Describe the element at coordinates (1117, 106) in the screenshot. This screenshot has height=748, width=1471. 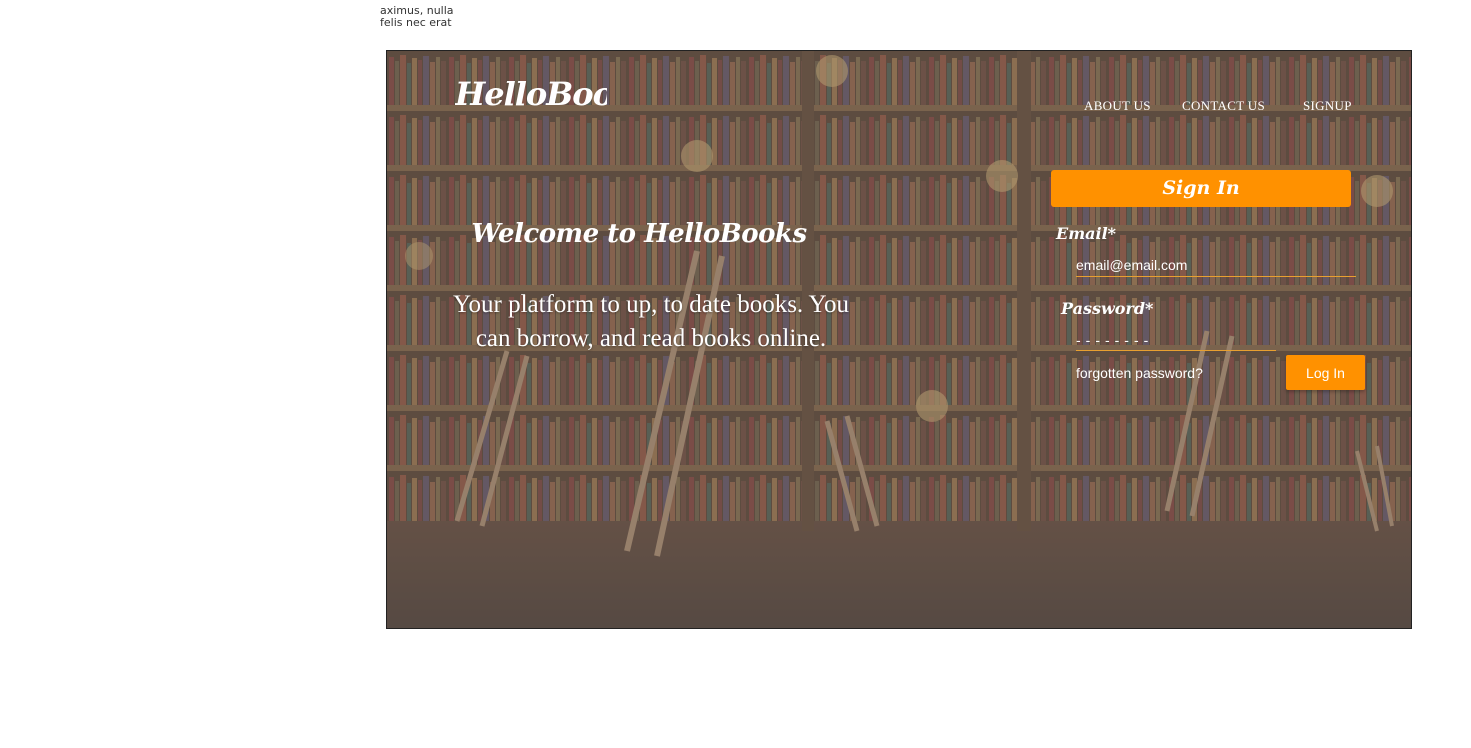
I see `nav-about-us: ABOUT US` at that location.